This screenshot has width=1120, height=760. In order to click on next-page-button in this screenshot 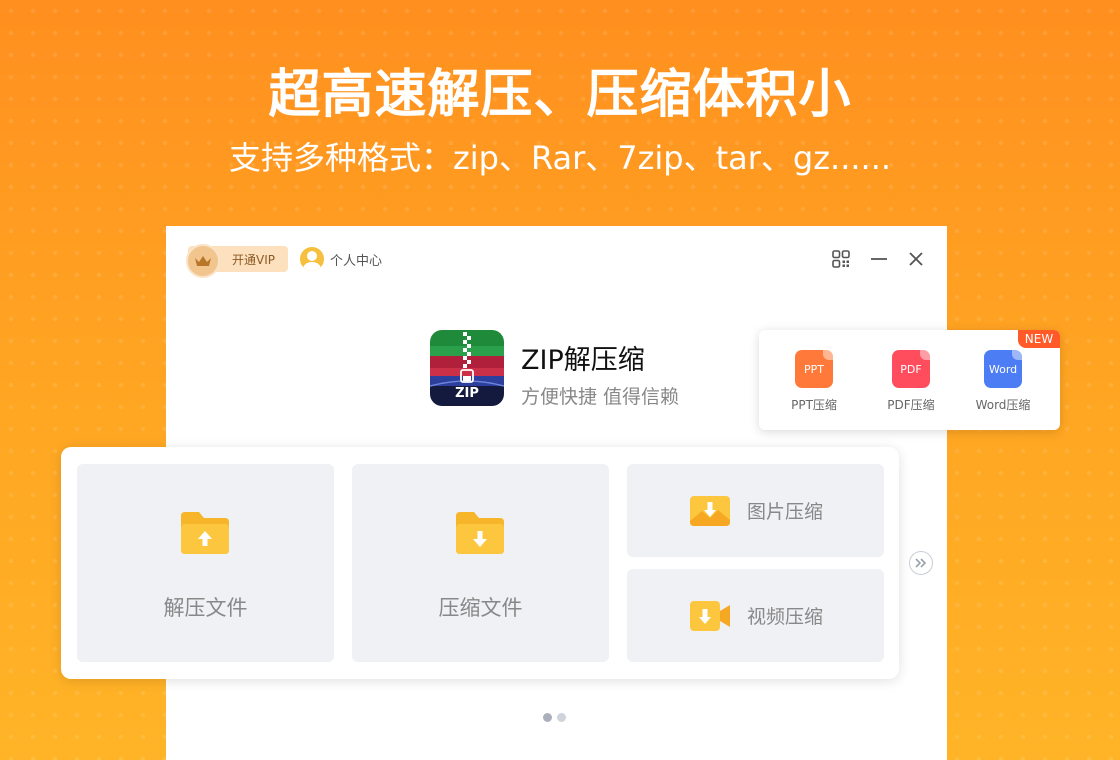, I will do `click(921, 563)`.